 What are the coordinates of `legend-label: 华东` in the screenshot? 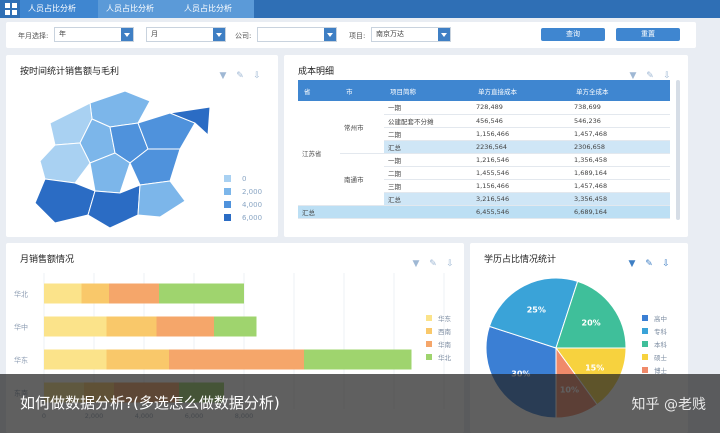 It's located at (445, 318).